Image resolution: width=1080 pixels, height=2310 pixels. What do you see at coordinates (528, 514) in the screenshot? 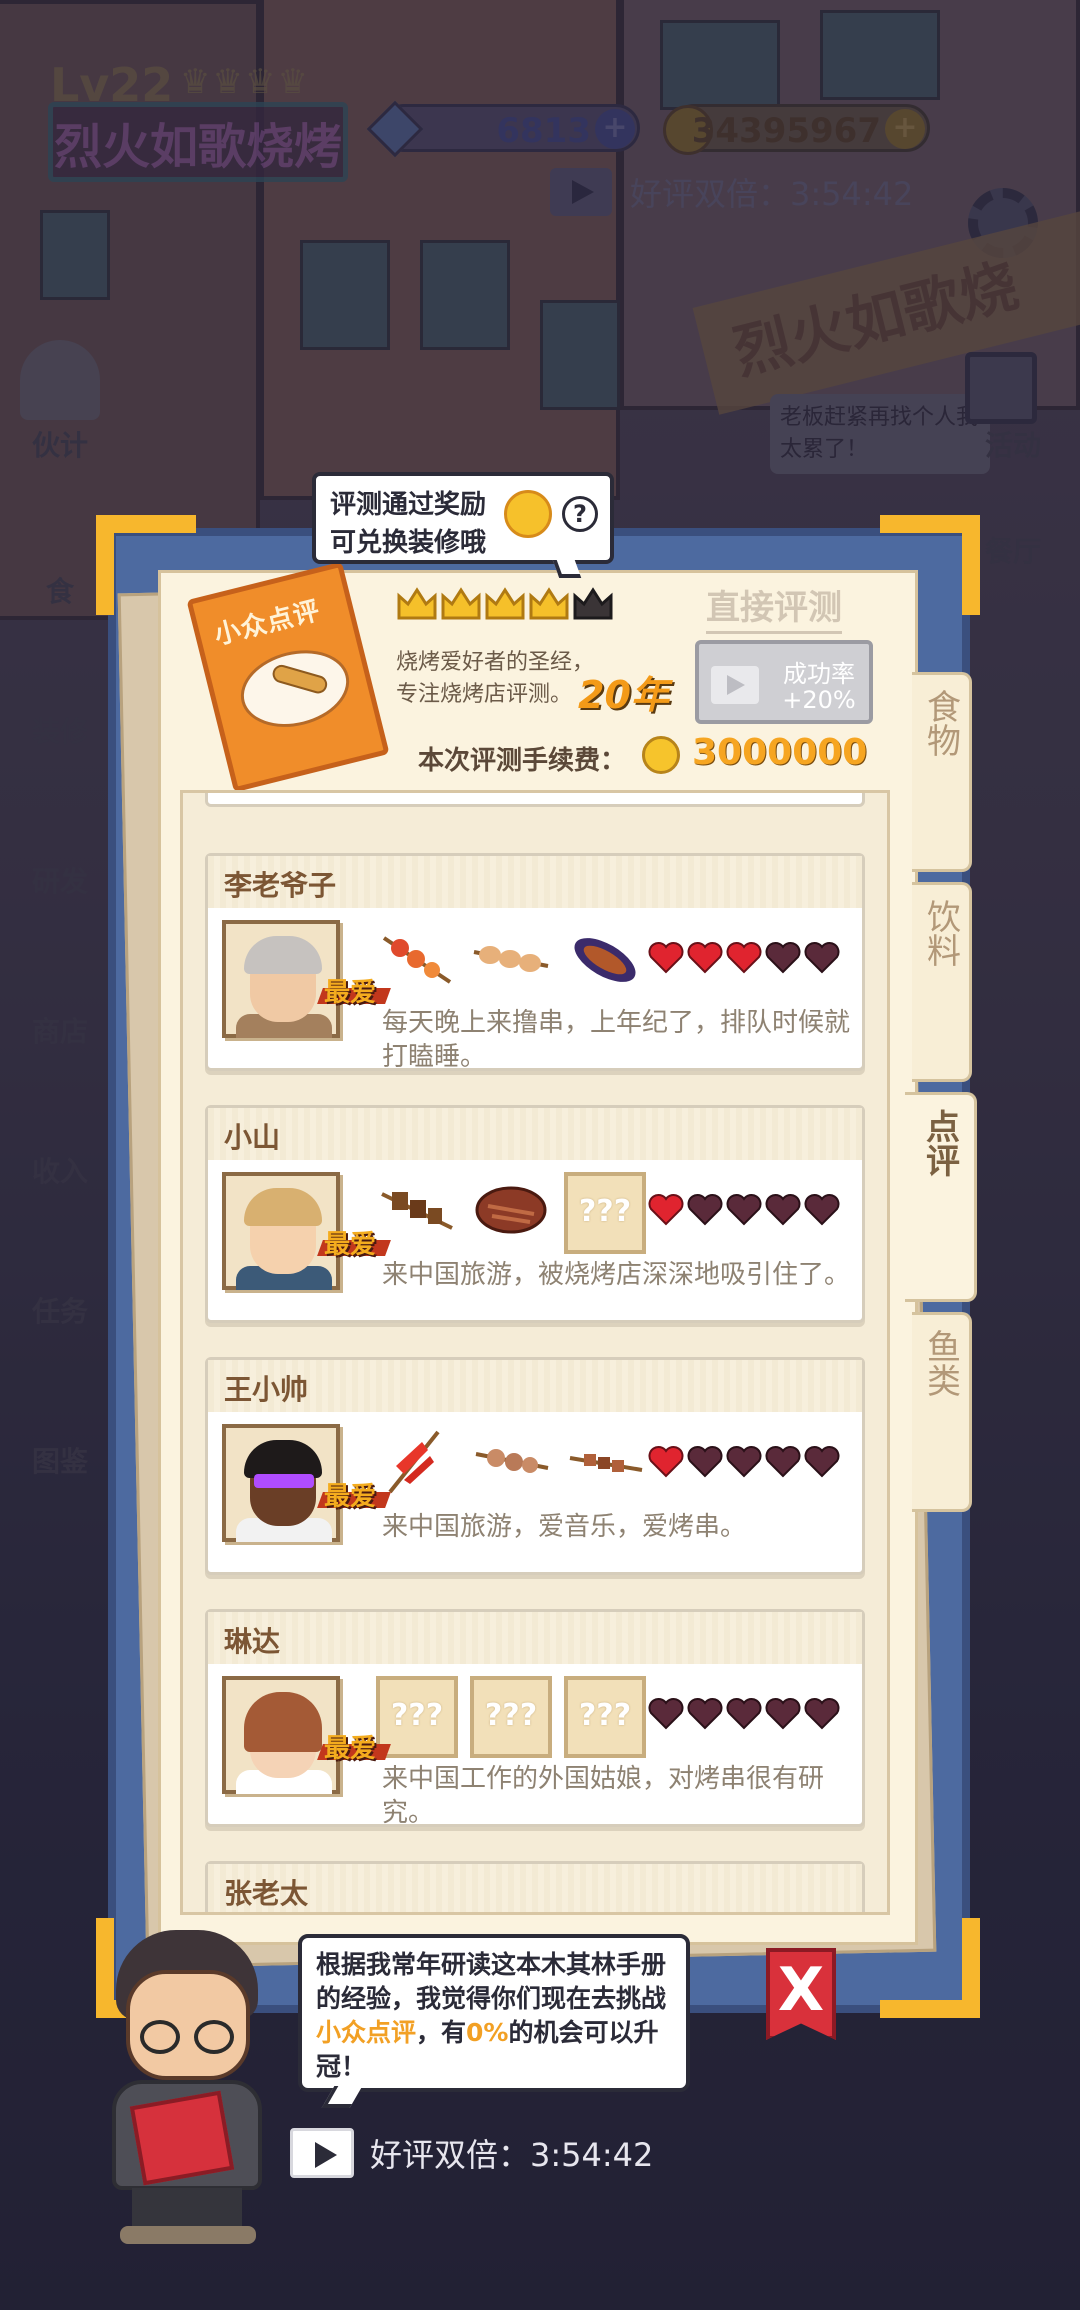
I see `medal-icon` at bounding box center [528, 514].